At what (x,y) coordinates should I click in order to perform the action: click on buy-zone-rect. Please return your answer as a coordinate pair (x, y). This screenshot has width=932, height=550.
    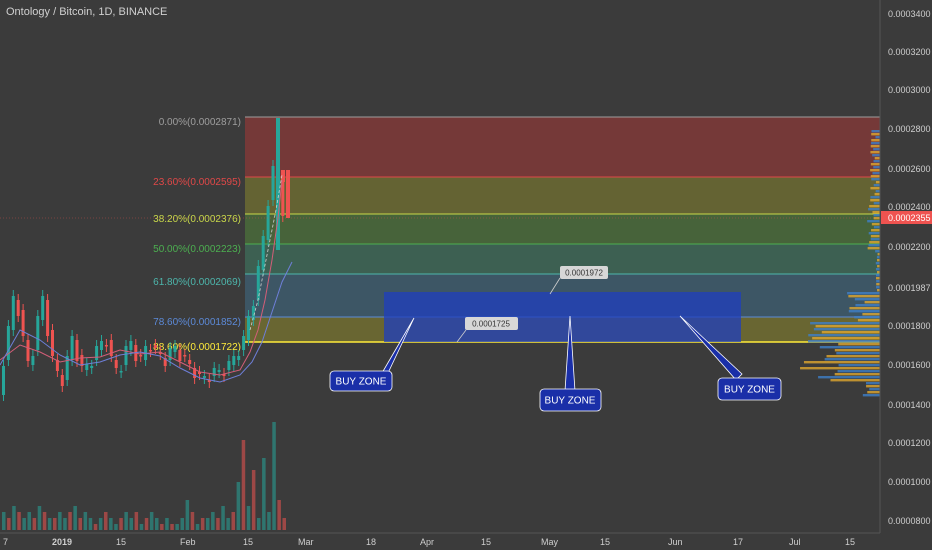
    Looking at the image, I should click on (562, 317).